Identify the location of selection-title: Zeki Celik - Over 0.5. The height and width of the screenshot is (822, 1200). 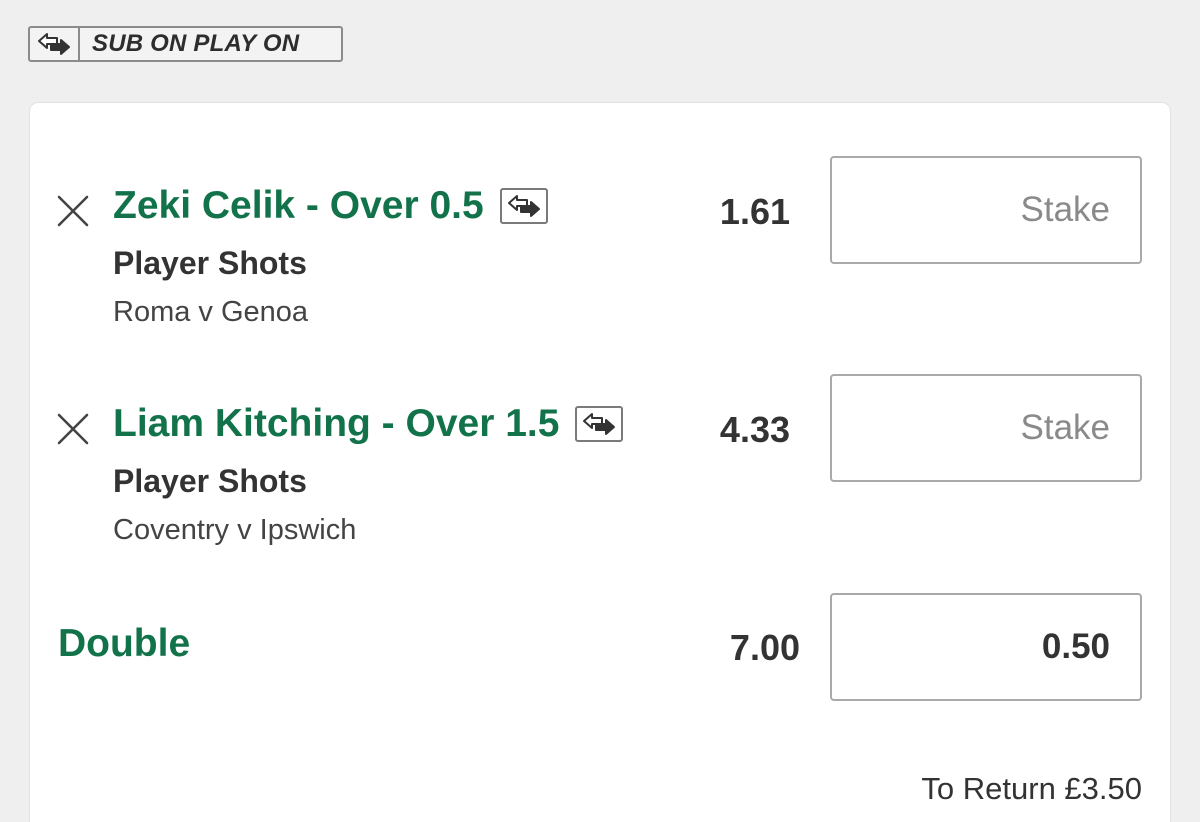
(330, 206).